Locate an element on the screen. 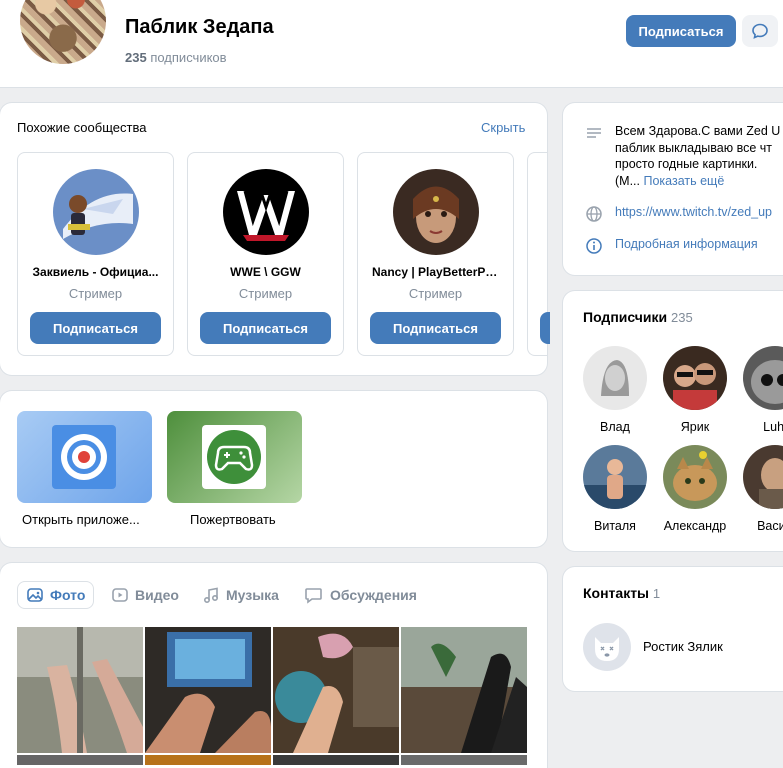 Image resolution: width=783 pixels, height=768 pixels. message-icon is located at coordinates (760, 31).